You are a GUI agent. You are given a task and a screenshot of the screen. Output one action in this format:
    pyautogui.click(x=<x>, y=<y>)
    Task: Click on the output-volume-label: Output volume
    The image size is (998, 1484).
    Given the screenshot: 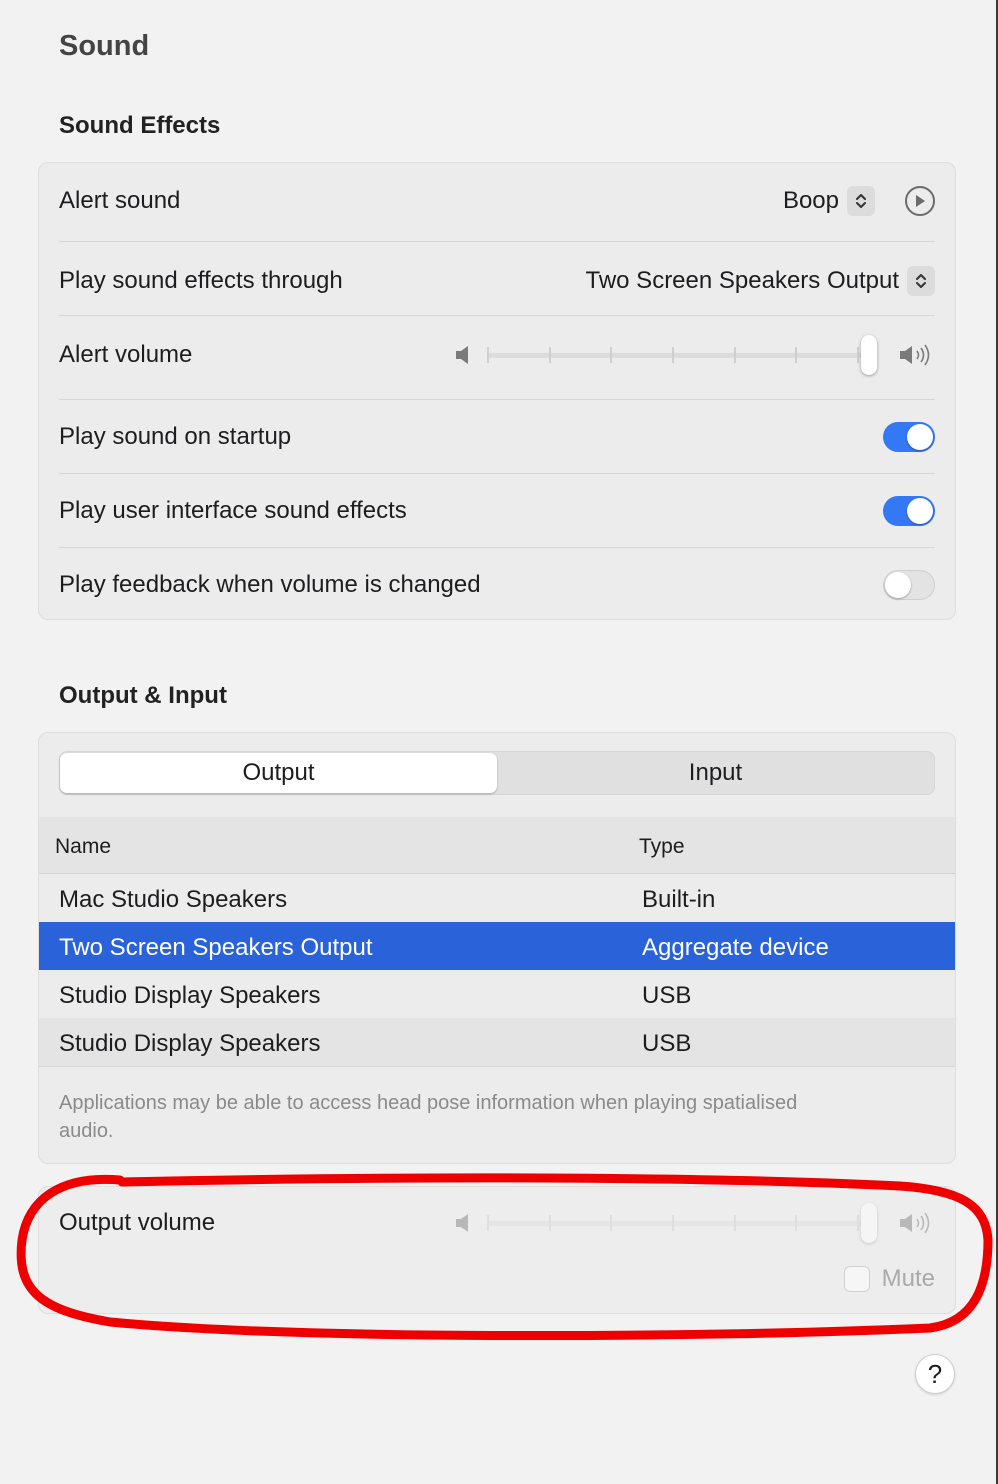 What is the action you would take?
    pyautogui.click(x=137, y=1222)
    